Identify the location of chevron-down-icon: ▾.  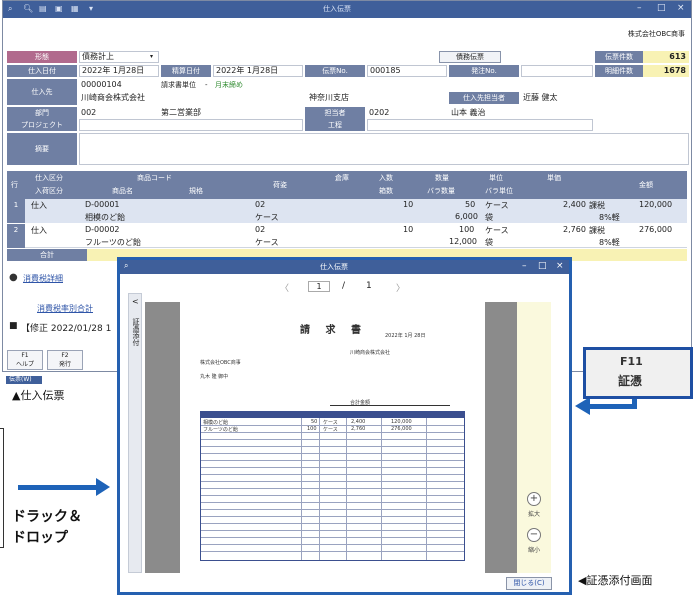
(152, 56).